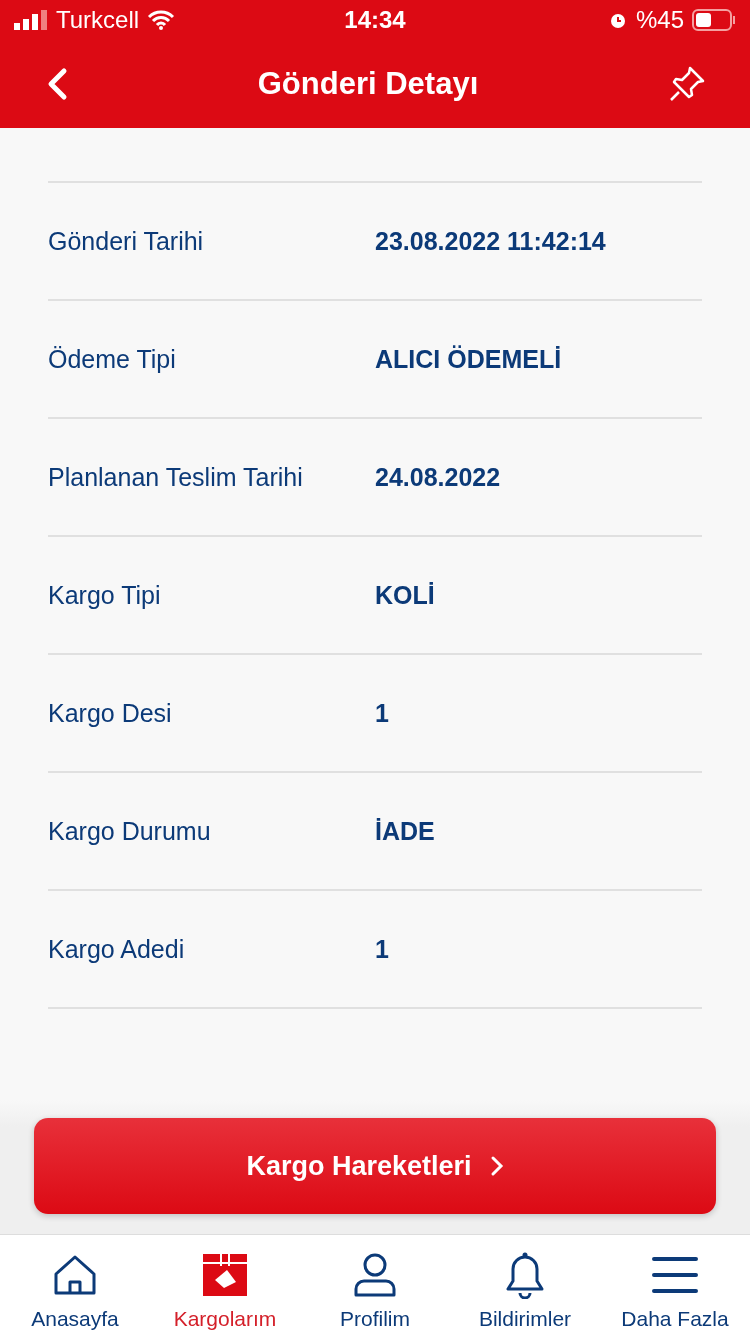  Describe the element at coordinates (714, 20) in the screenshot. I see `battery-icon` at that location.